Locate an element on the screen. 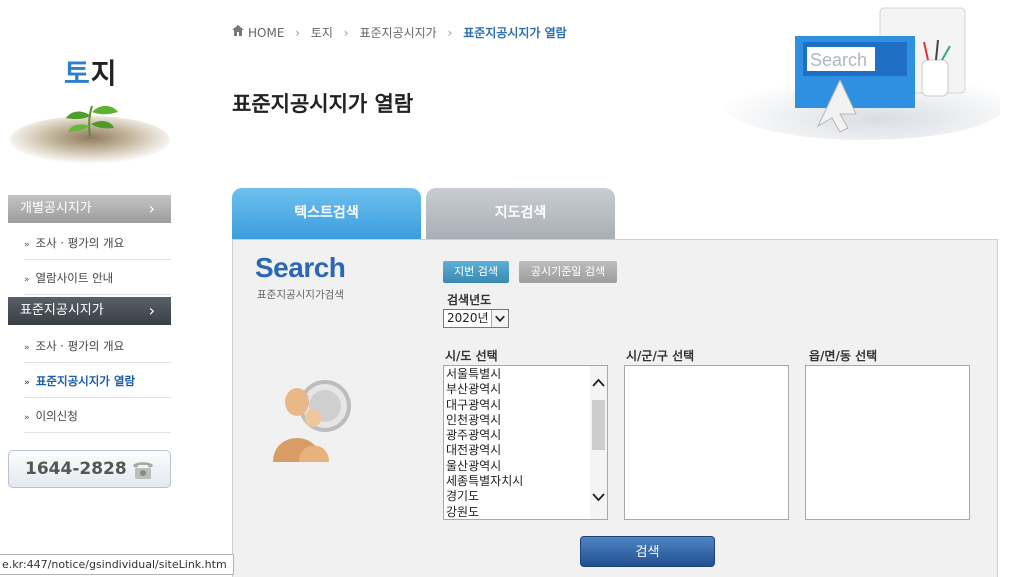 Image resolution: width=1014 pixels, height=577 pixels. search-year-label: 검색년도 is located at coordinates (469, 300).